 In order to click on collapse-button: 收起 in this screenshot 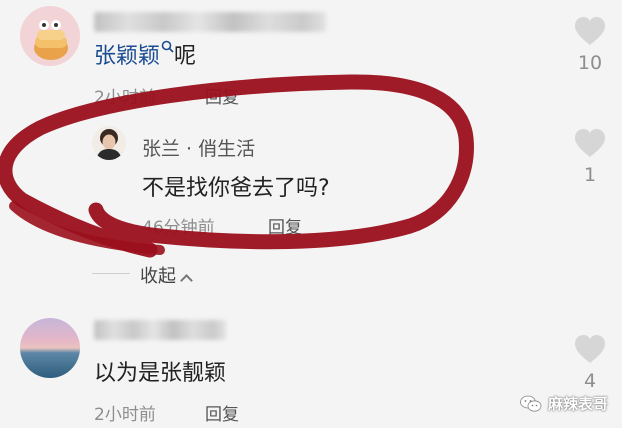, I will do `click(166, 275)`.